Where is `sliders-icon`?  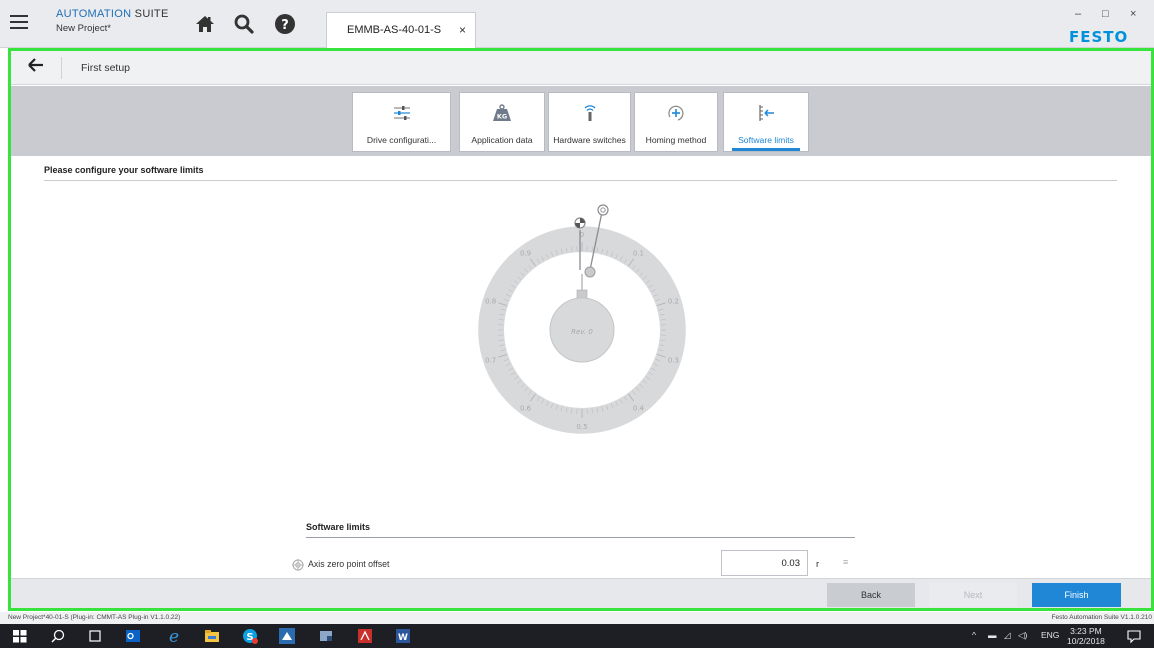 sliders-icon is located at coordinates (402, 115).